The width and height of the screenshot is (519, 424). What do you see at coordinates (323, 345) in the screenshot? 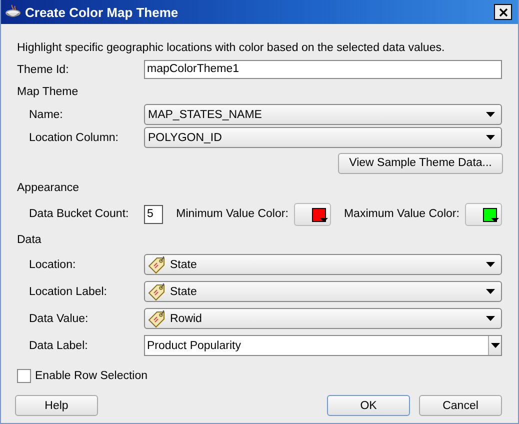
I see `combo-box: Product Popularity` at bounding box center [323, 345].